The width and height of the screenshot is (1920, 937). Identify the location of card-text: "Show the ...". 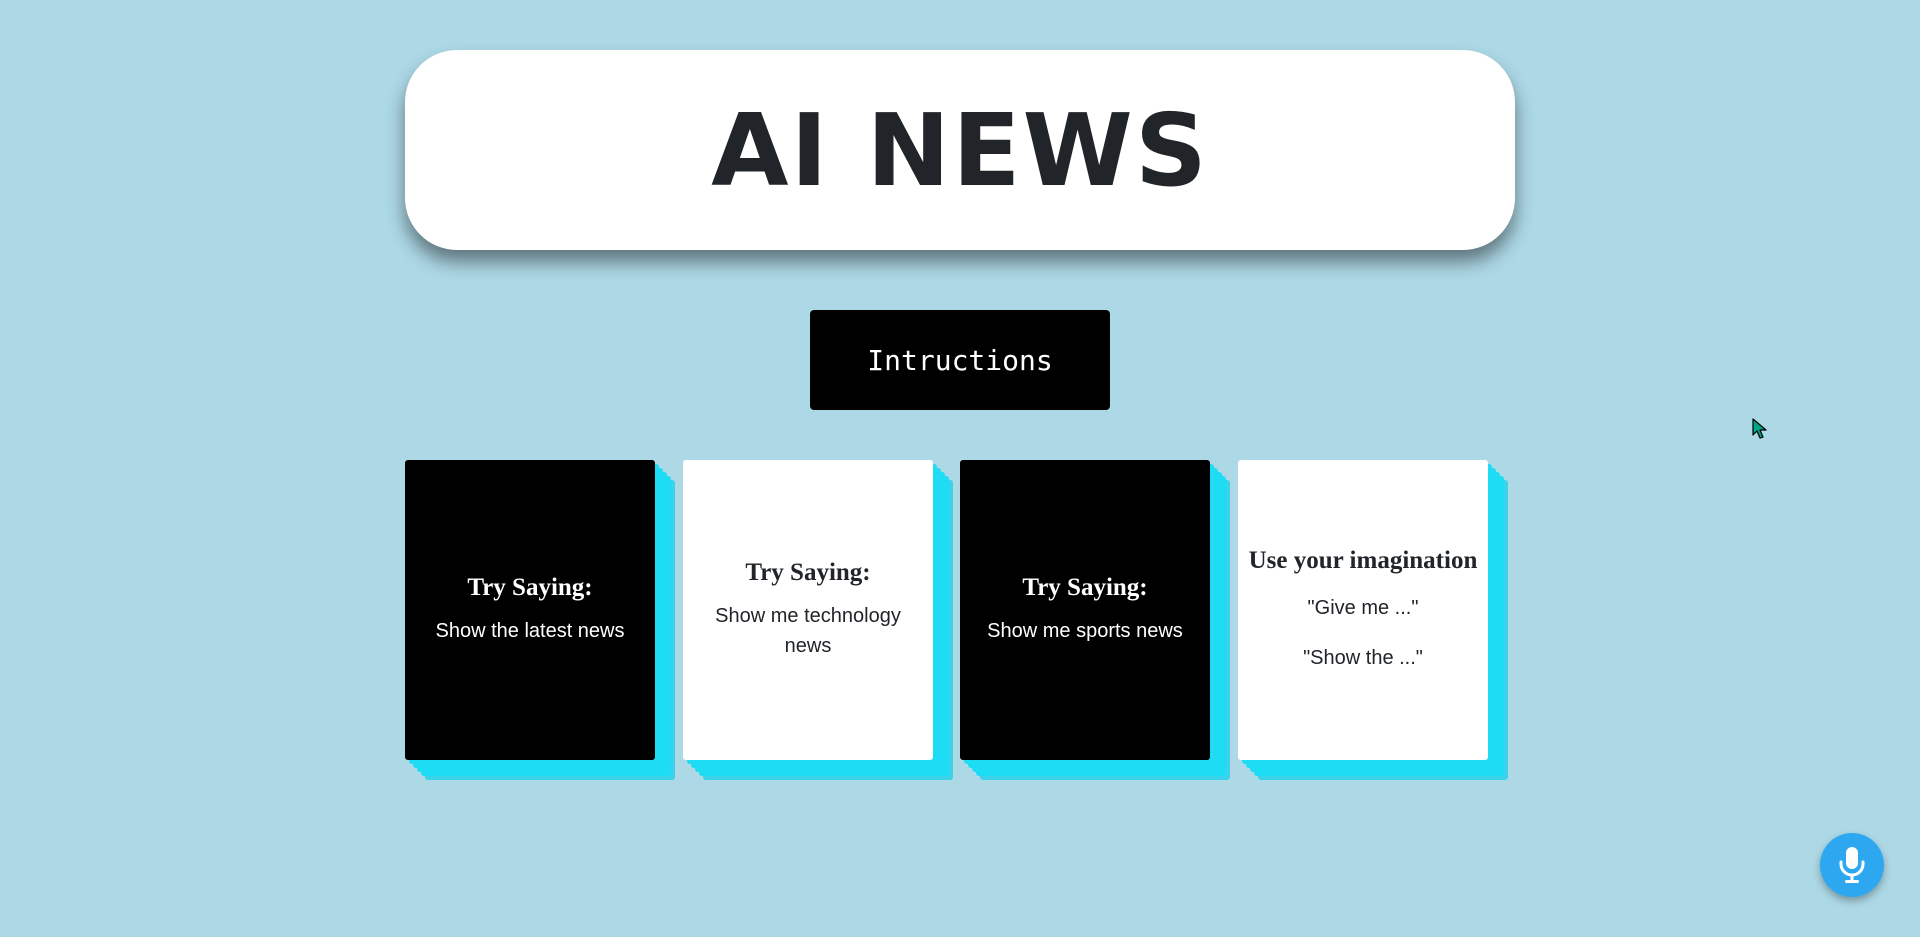
(1363, 658).